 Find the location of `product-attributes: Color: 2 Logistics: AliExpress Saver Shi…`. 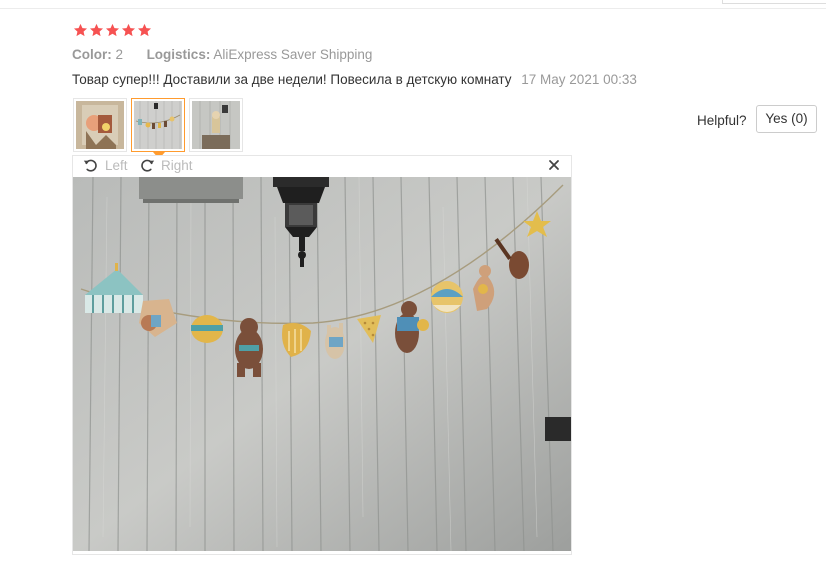

product-attributes: Color: 2 Logistics: AliExpress Saver Shi… is located at coordinates (222, 54).